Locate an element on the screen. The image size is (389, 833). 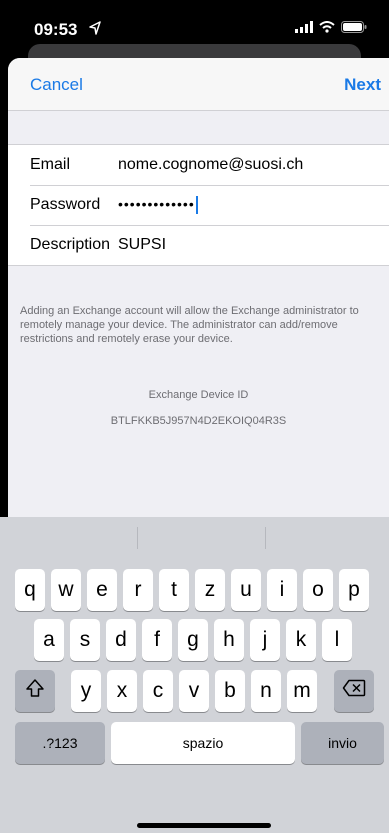
key-e: e is located at coordinates (102, 590).